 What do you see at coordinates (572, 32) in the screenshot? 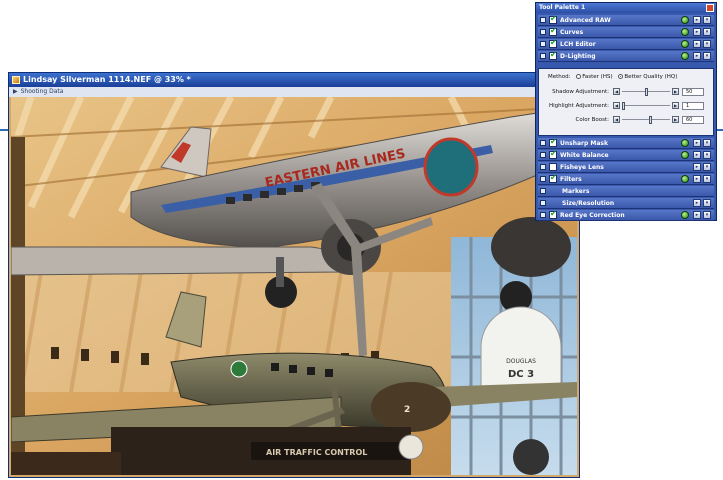
I see `tool-label: Curves` at bounding box center [572, 32].